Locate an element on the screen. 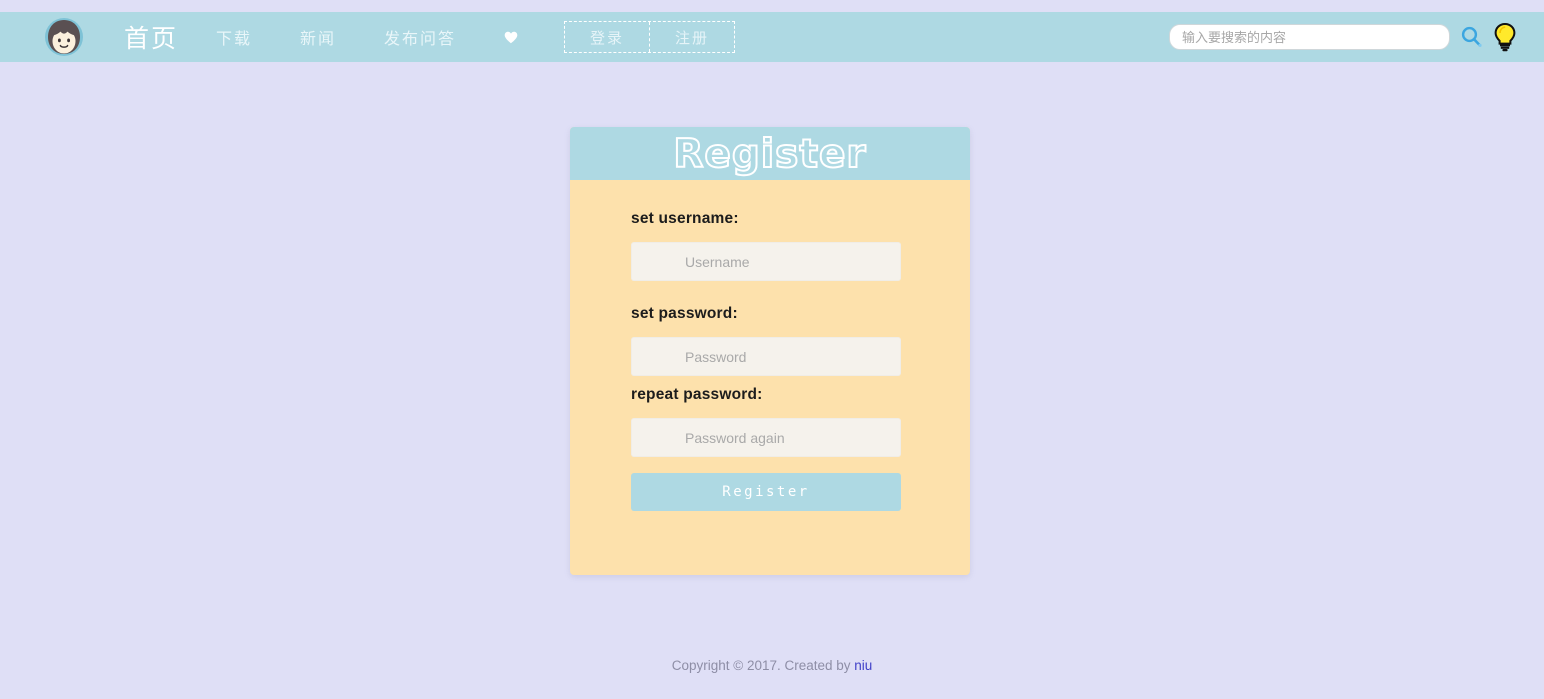 This screenshot has width=1544, height=699. search-input is located at coordinates (1309, 37).